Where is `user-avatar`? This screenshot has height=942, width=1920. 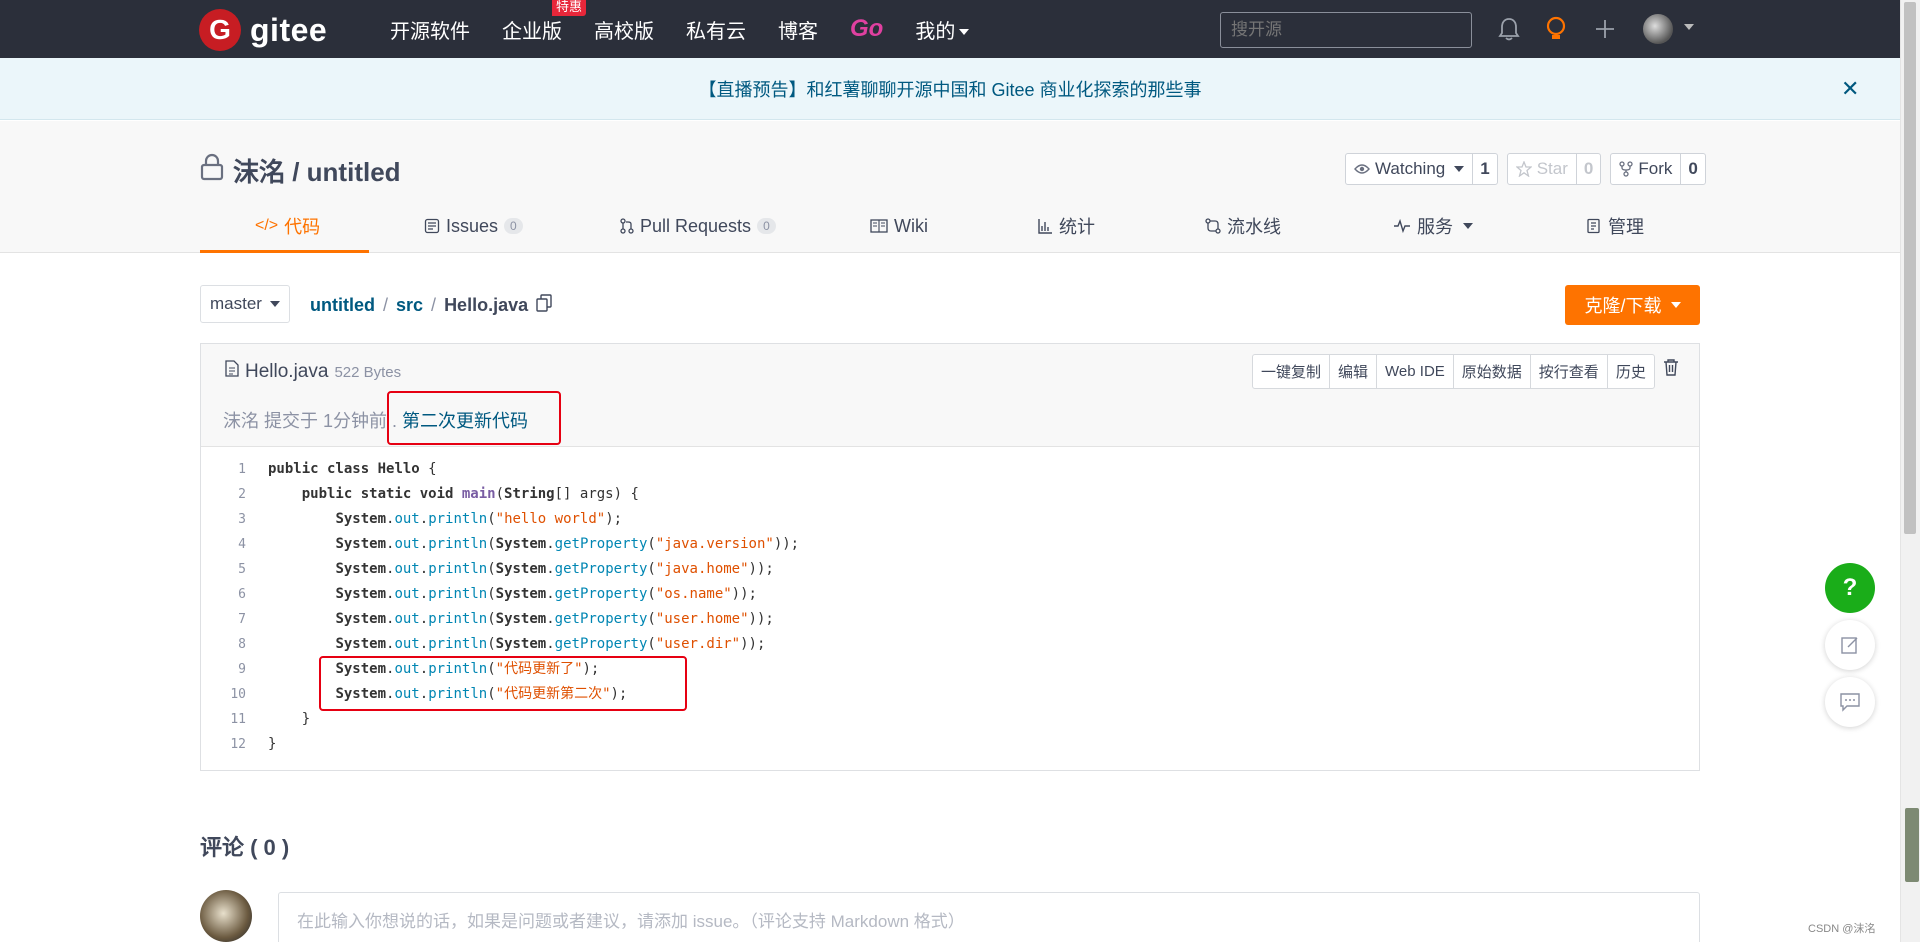 user-avatar is located at coordinates (1658, 29).